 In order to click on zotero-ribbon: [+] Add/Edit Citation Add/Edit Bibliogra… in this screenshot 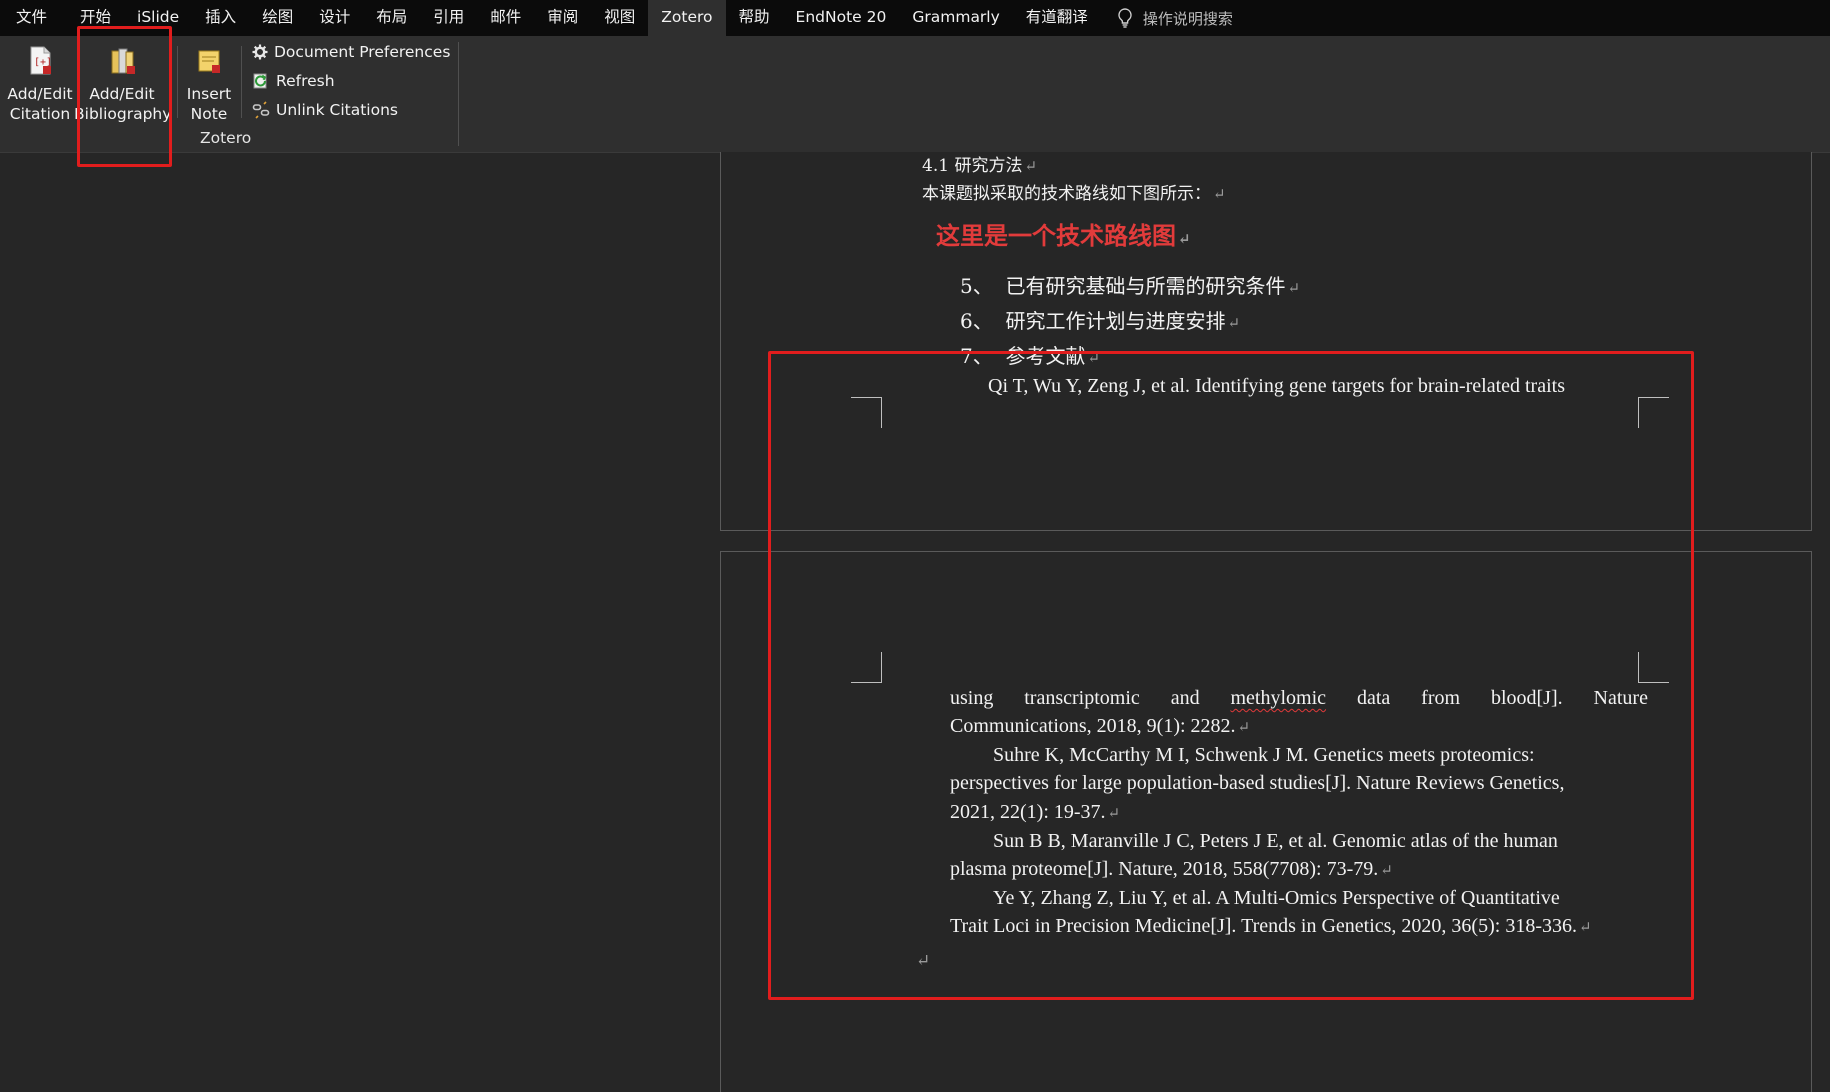, I will do `click(915, 94)`.